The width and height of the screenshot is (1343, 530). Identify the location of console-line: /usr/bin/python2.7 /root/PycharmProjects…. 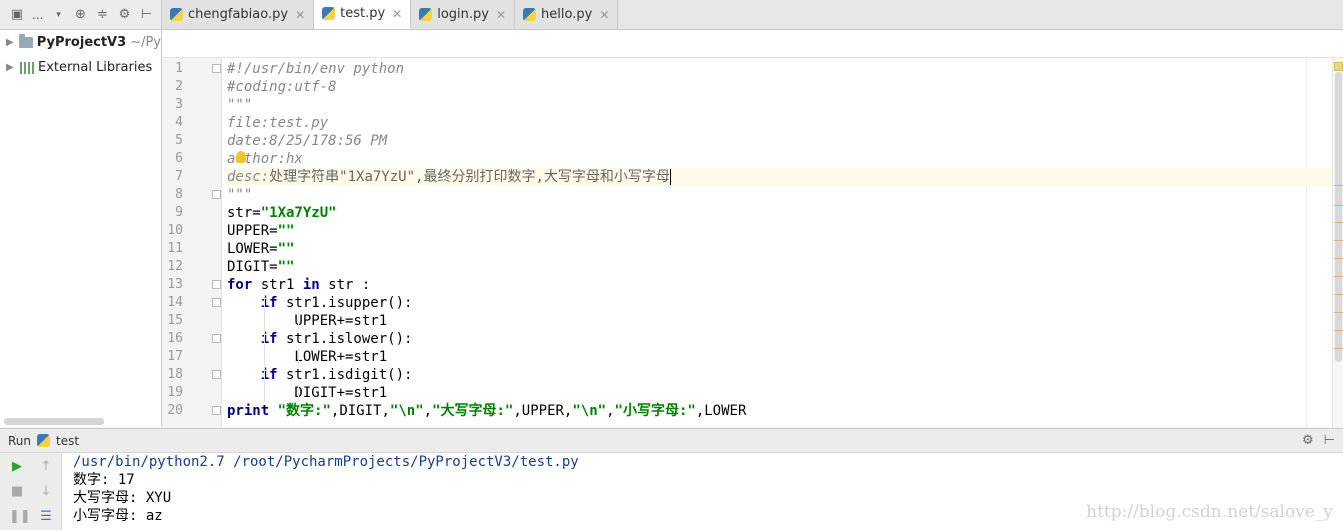
(326, 462).